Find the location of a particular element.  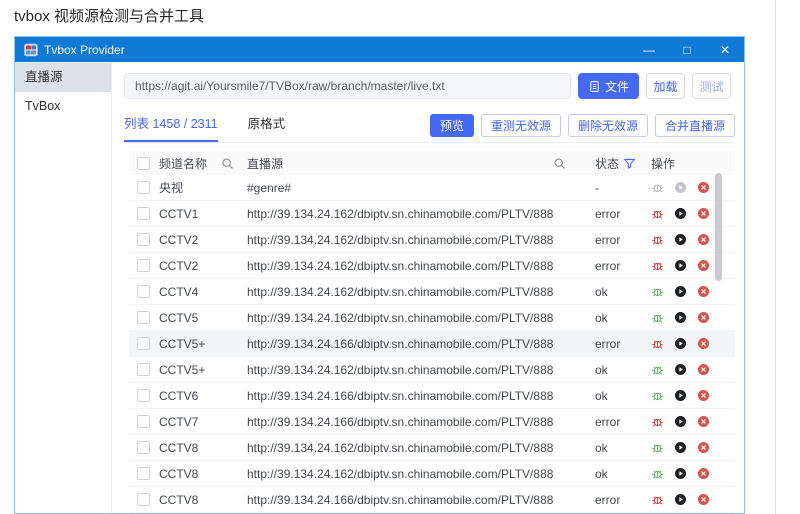

delete-invalid-button: 删除无效源 is located at coordinates (607, 125).